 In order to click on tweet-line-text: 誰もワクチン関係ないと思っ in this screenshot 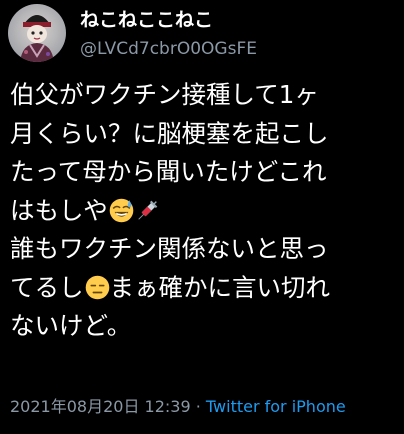, I will do `click(169, 248)`.